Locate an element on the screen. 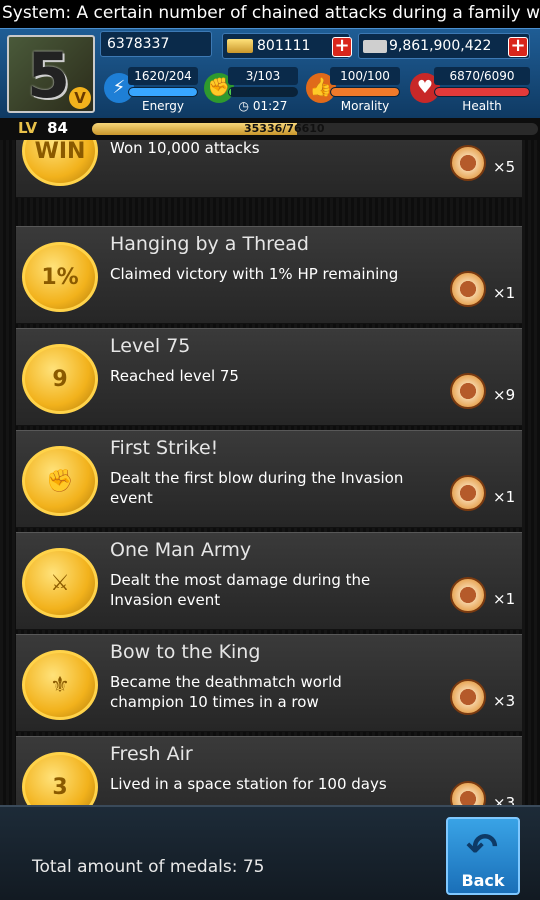 This screenshot has width=540, height=900. level-value: 84 is located at coordinates (57, 128).